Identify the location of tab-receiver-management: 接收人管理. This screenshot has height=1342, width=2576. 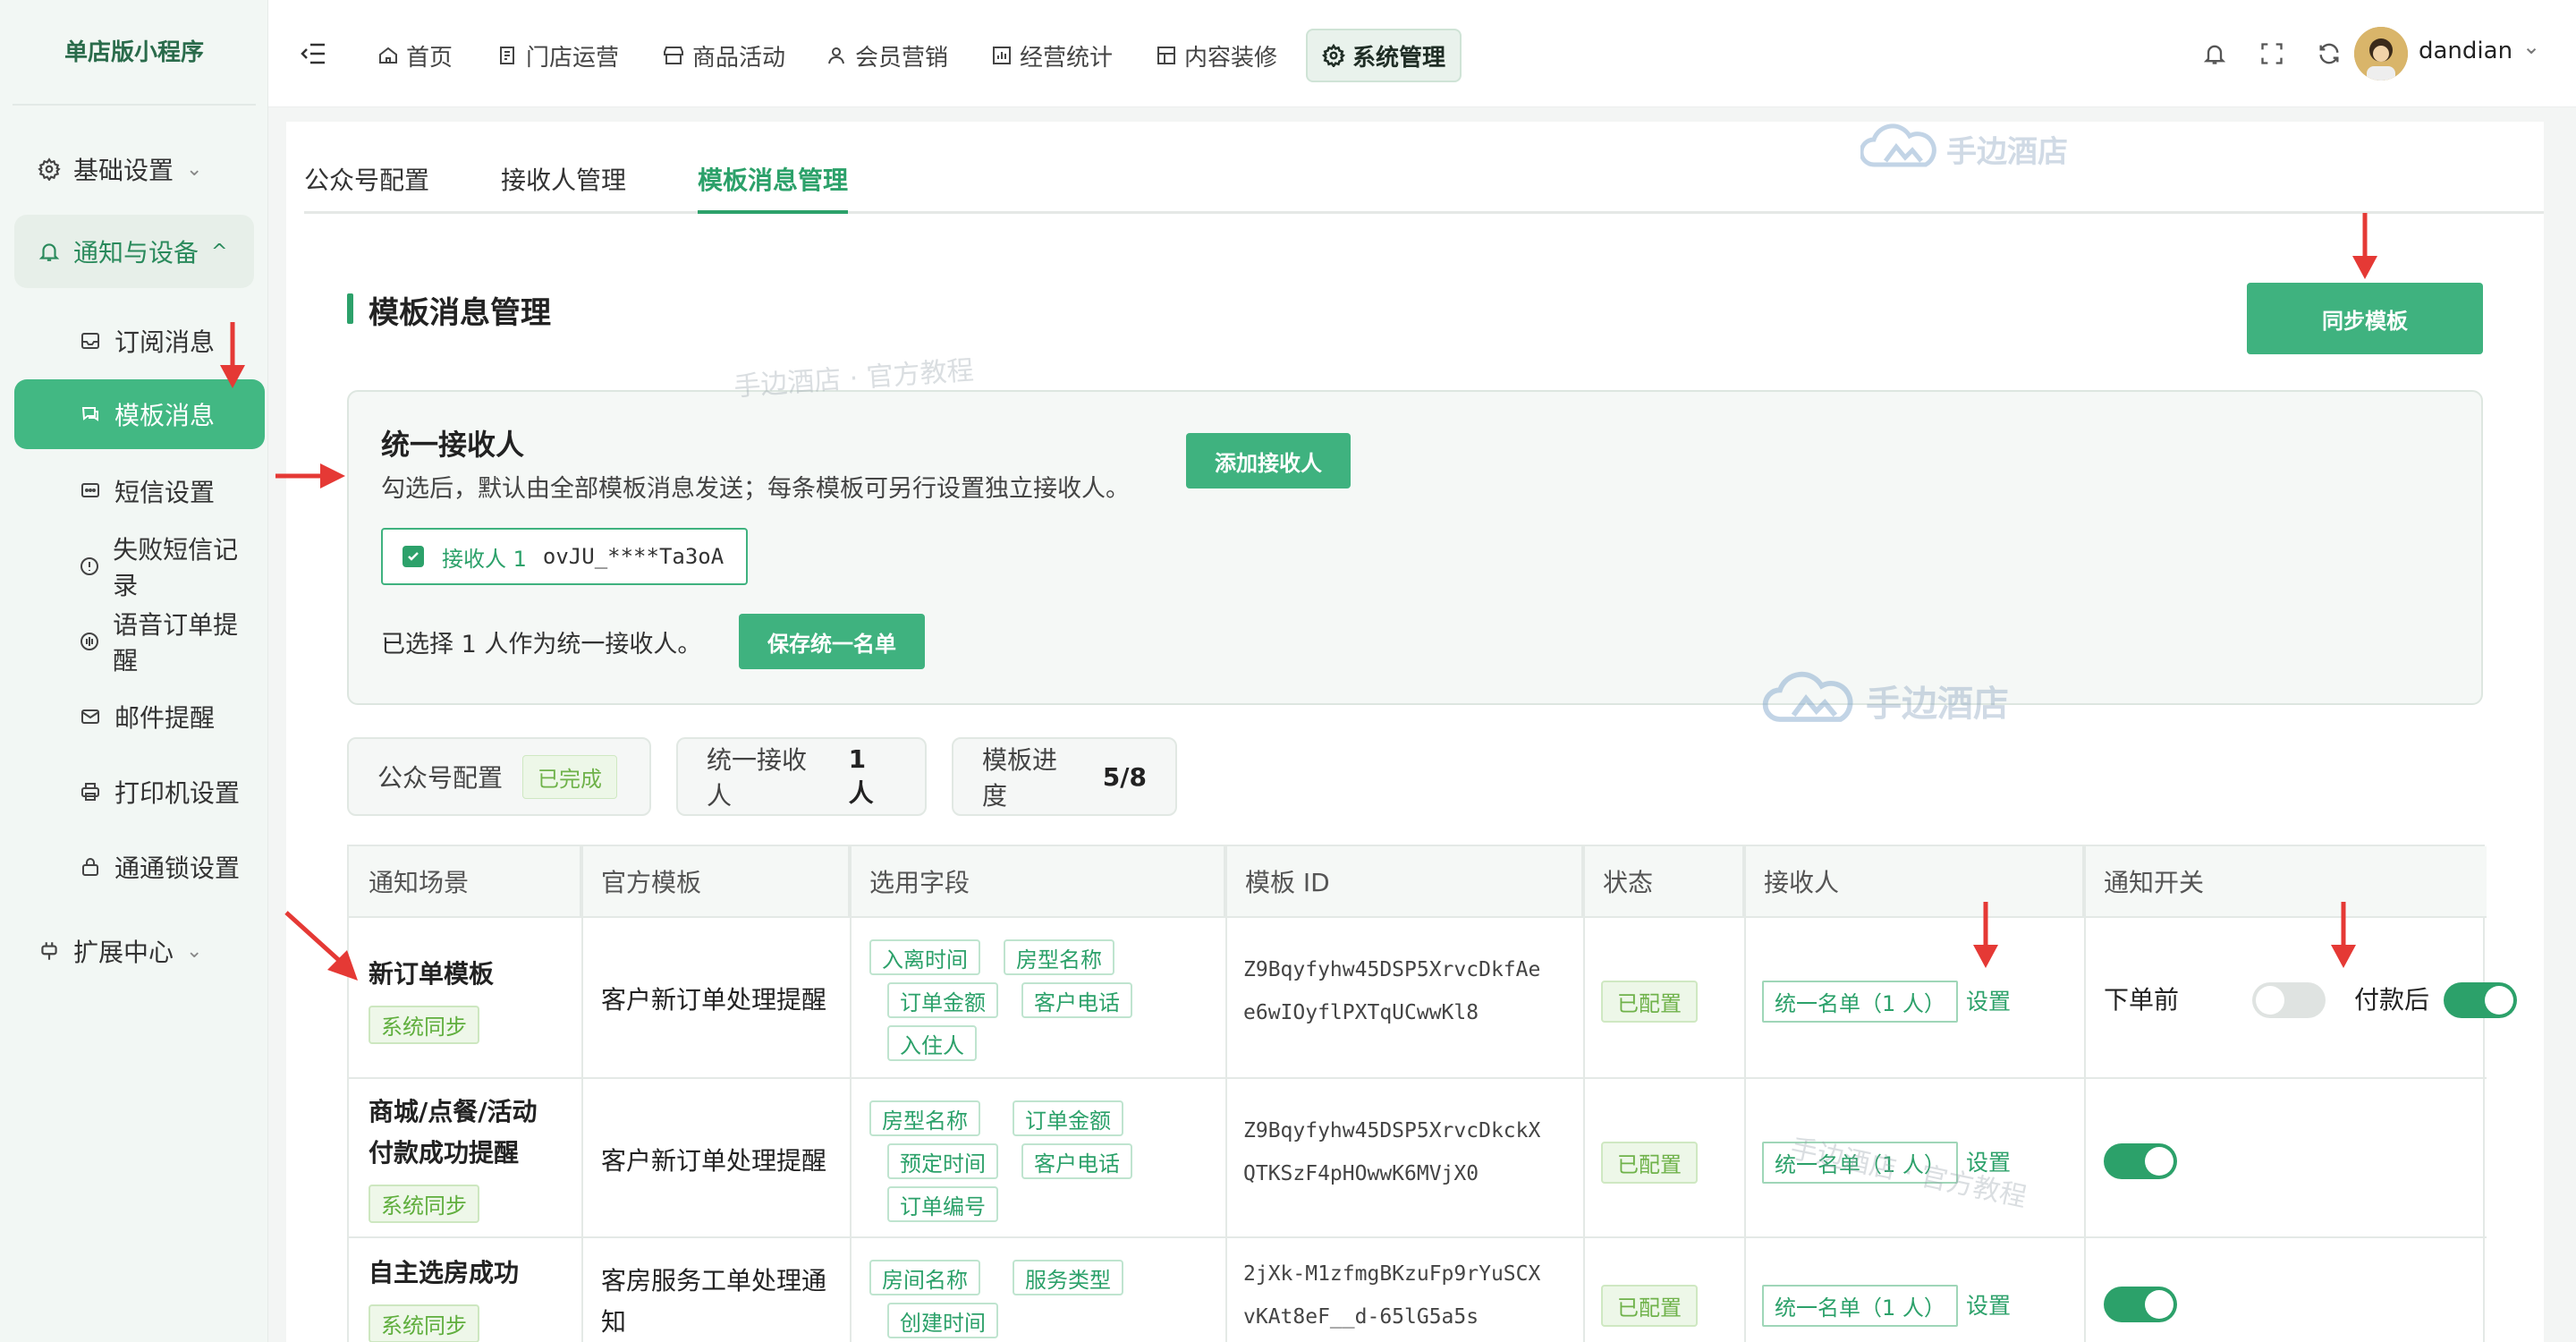
(563, 179).